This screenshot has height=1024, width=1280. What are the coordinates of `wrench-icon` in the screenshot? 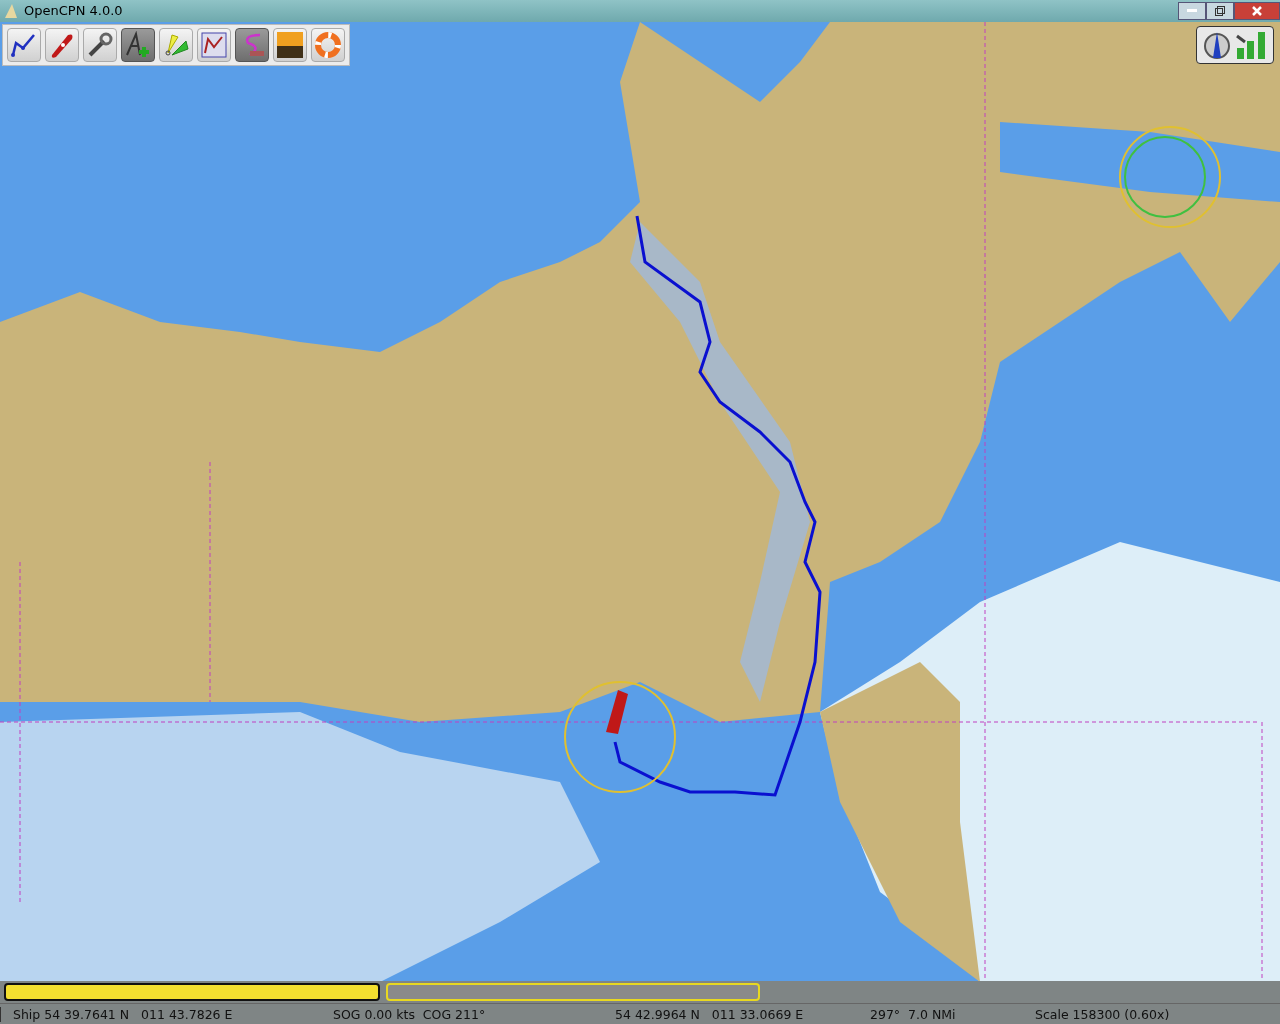 It's located at (100, 45).